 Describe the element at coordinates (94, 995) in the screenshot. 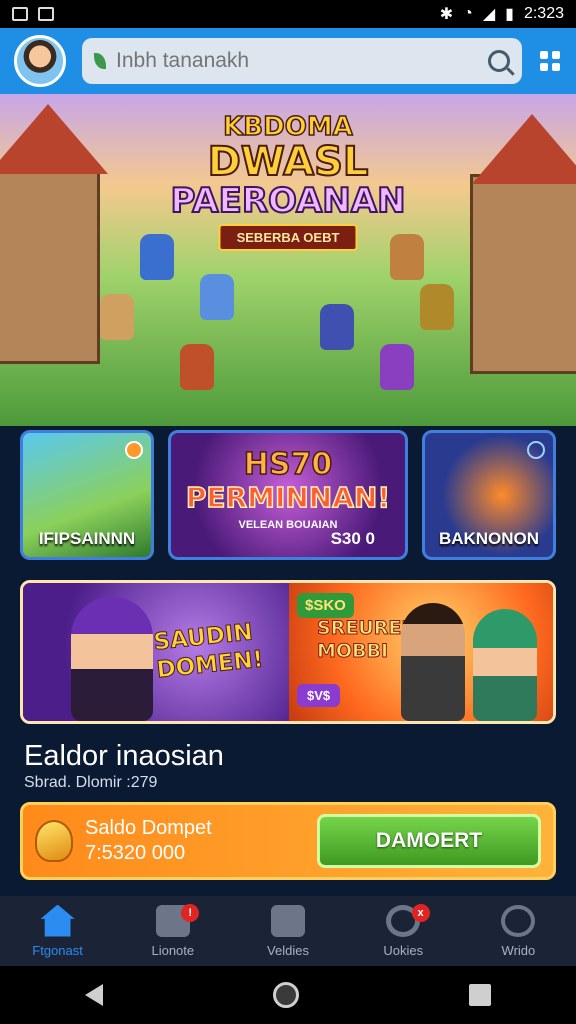

I see `back-icon` at that location.